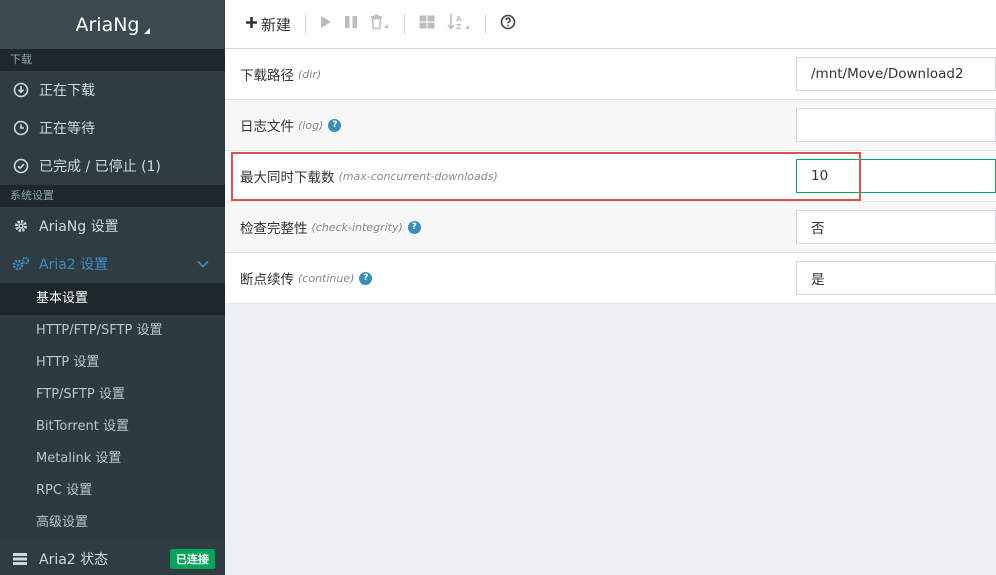 This screenshot has width=996, height=575. What do you see at coordinates (112, 558) in the screenshot?
I see `nav-aria2-status: Aria2 状态 已连接` at bounding box center [112, 558].